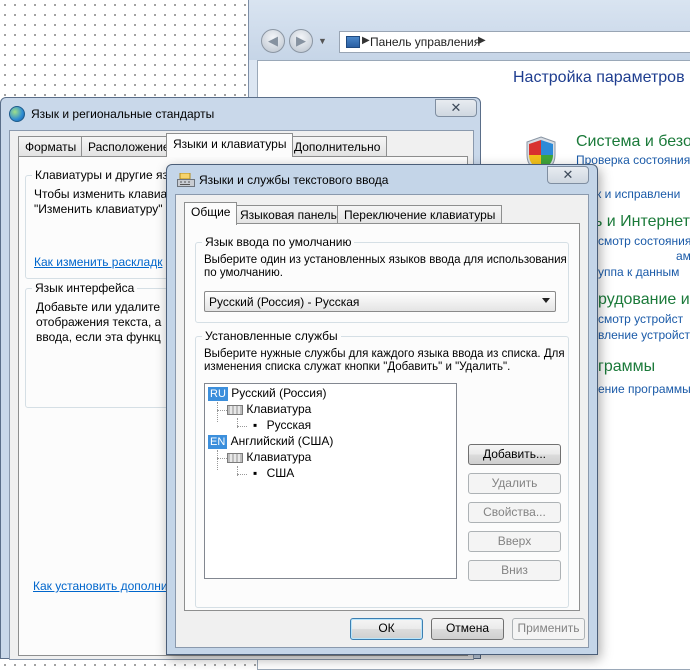  What do you see at coordinates (548, 629) in the screenshot?
I see `apply-button: Применить` at bounding box center [548, 629].